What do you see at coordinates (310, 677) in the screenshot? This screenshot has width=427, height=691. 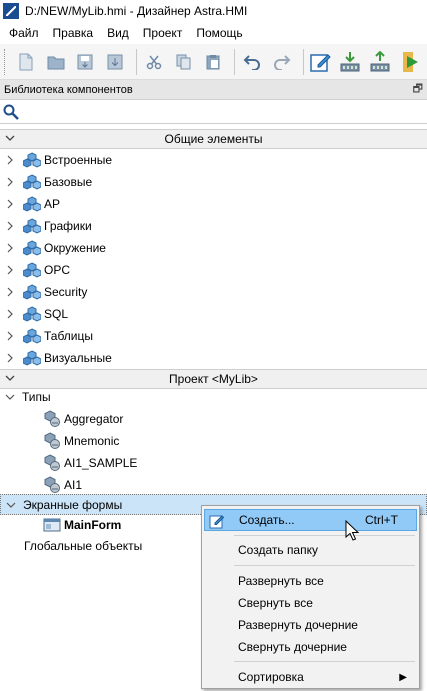 I see `menu-item-sort: Сортировка ▶` at bounding box center [310, 677].